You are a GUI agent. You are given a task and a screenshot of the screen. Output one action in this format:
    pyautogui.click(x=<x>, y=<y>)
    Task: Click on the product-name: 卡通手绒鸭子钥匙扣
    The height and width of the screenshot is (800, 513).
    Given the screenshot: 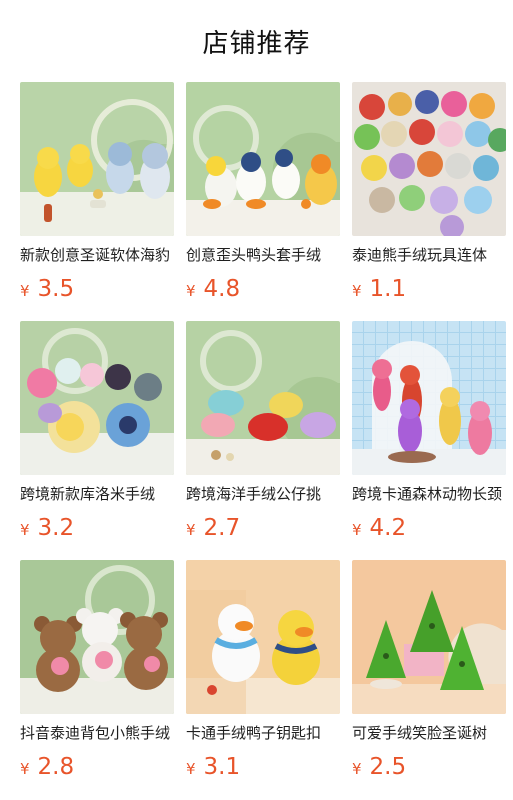 What is the action you would take?
    pyautogui.click(x=263, y=733)
    